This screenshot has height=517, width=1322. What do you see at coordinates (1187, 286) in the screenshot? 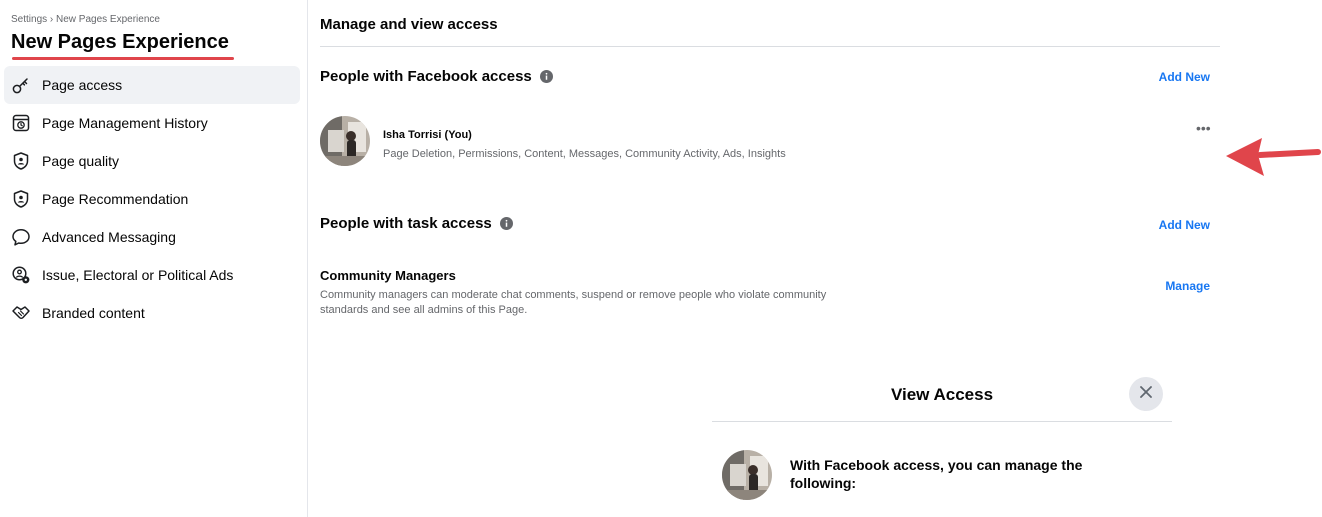
I see `manage-community-managers-button: Manage` at bounding box center [1187, 286].